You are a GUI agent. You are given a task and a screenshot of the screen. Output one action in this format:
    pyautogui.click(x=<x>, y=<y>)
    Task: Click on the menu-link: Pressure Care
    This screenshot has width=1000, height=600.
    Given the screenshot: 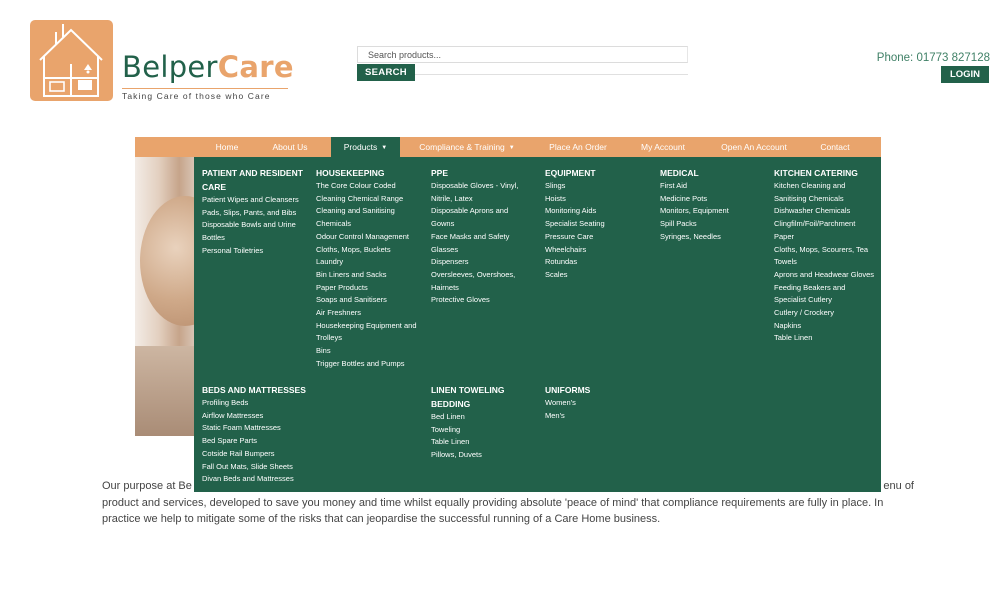 What is the action you would take?
    pyautogui.click(x=597, y=237)
    